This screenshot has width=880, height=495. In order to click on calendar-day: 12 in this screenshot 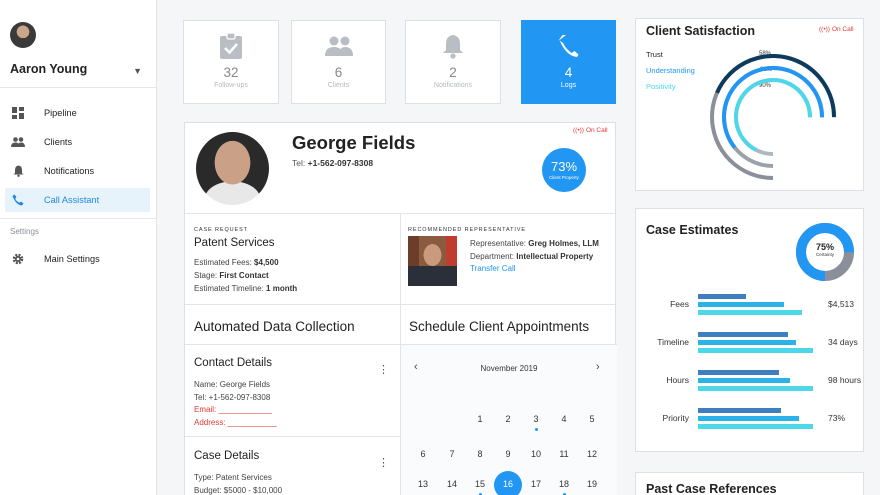, I will do `click(592, 454)`.